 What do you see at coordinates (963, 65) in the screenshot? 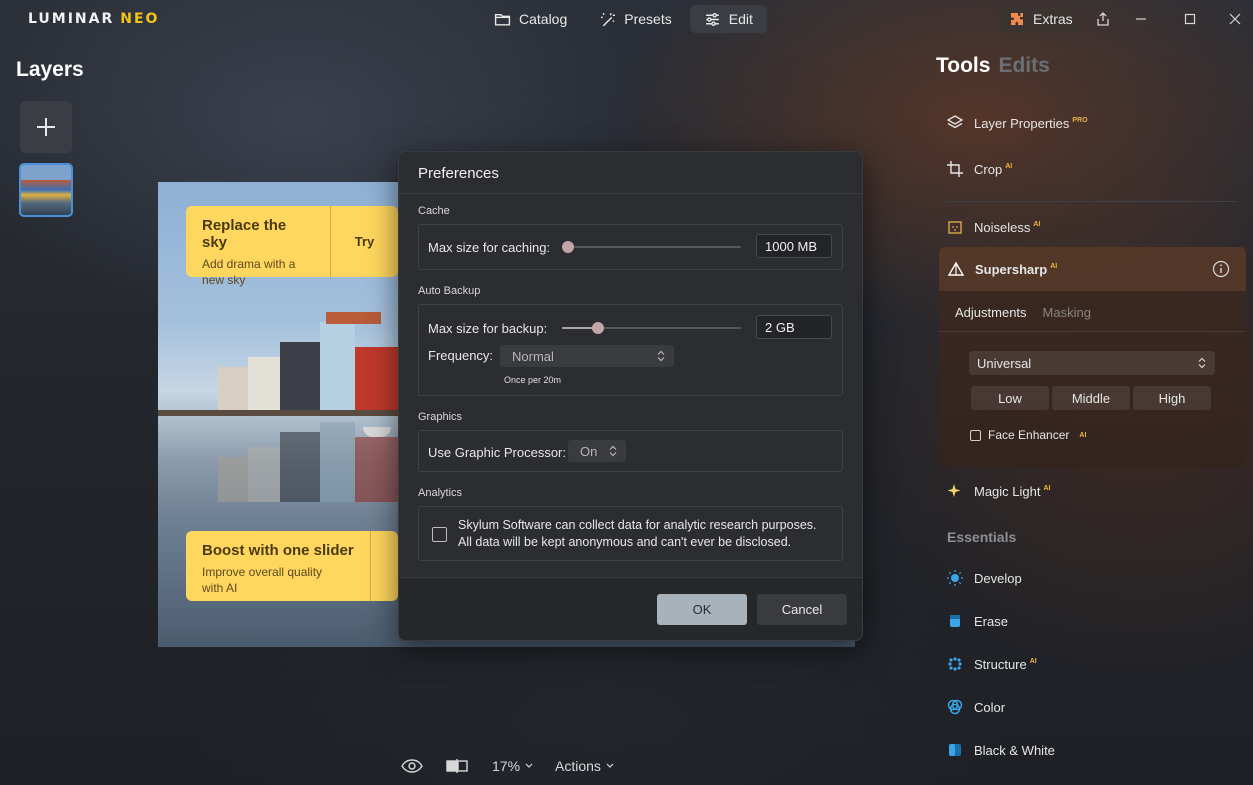
I see `tab-tools: Tools` at bounding box center [963, 65].